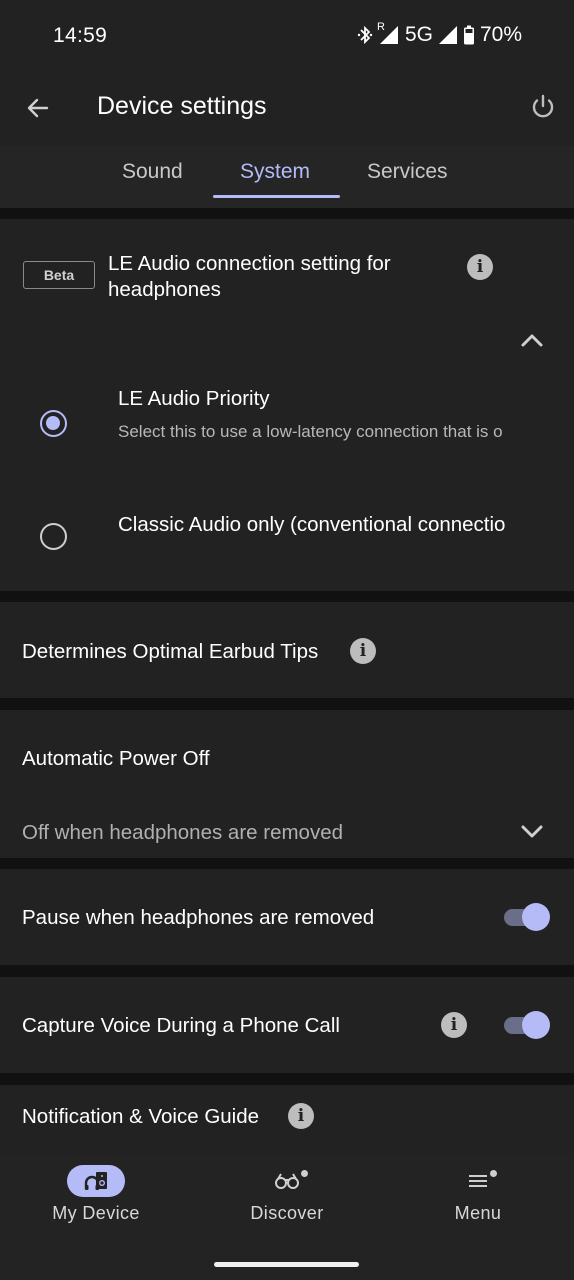  Describe the element at coordinates (365, 35) in the screenshot. I see `bluetooth-icon` at that location.